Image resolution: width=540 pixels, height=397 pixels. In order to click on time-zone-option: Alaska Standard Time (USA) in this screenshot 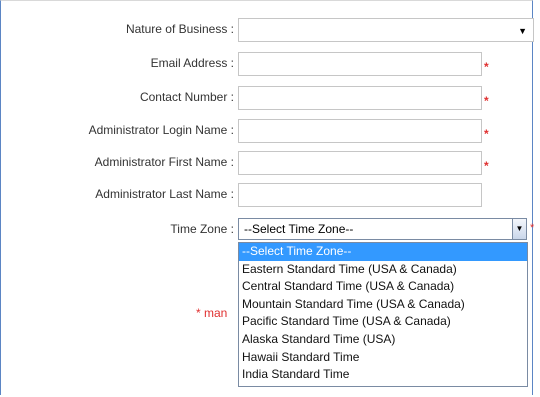, I will do `click(383, 340)`.